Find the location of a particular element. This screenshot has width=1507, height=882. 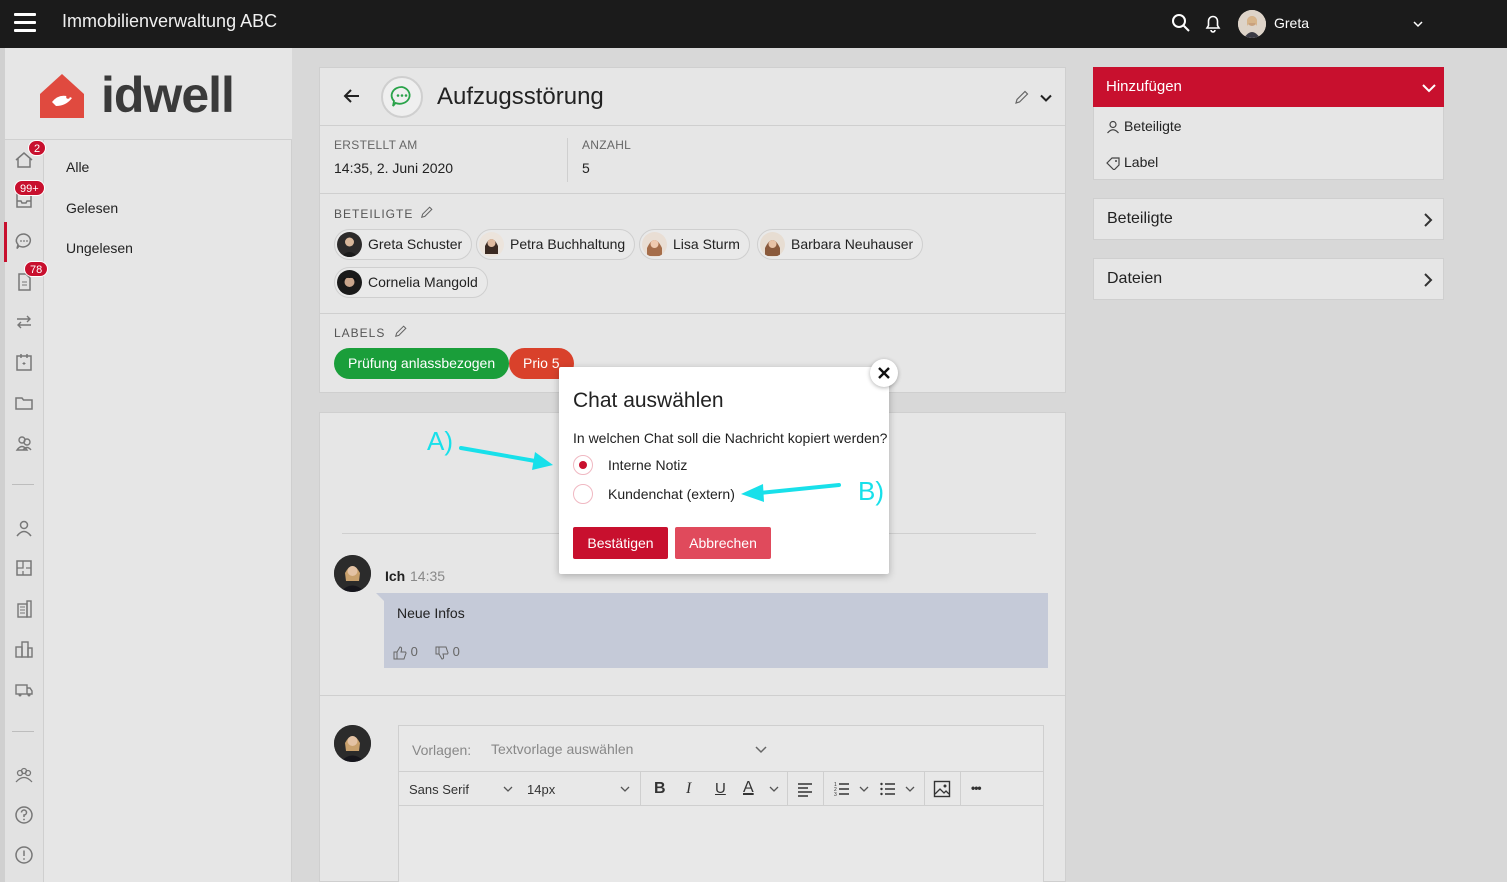

size-select: 14px is located at coordinates (541, 789).